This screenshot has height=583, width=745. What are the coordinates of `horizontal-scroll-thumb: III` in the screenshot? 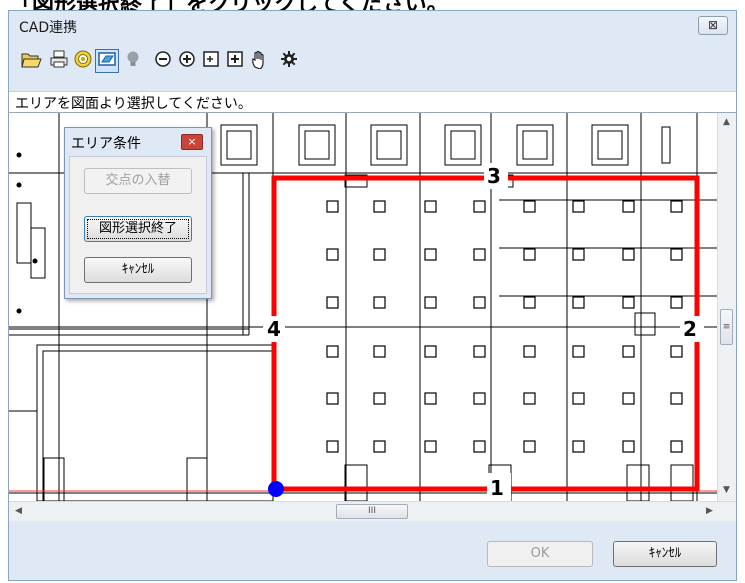 It's located at (372, 511).